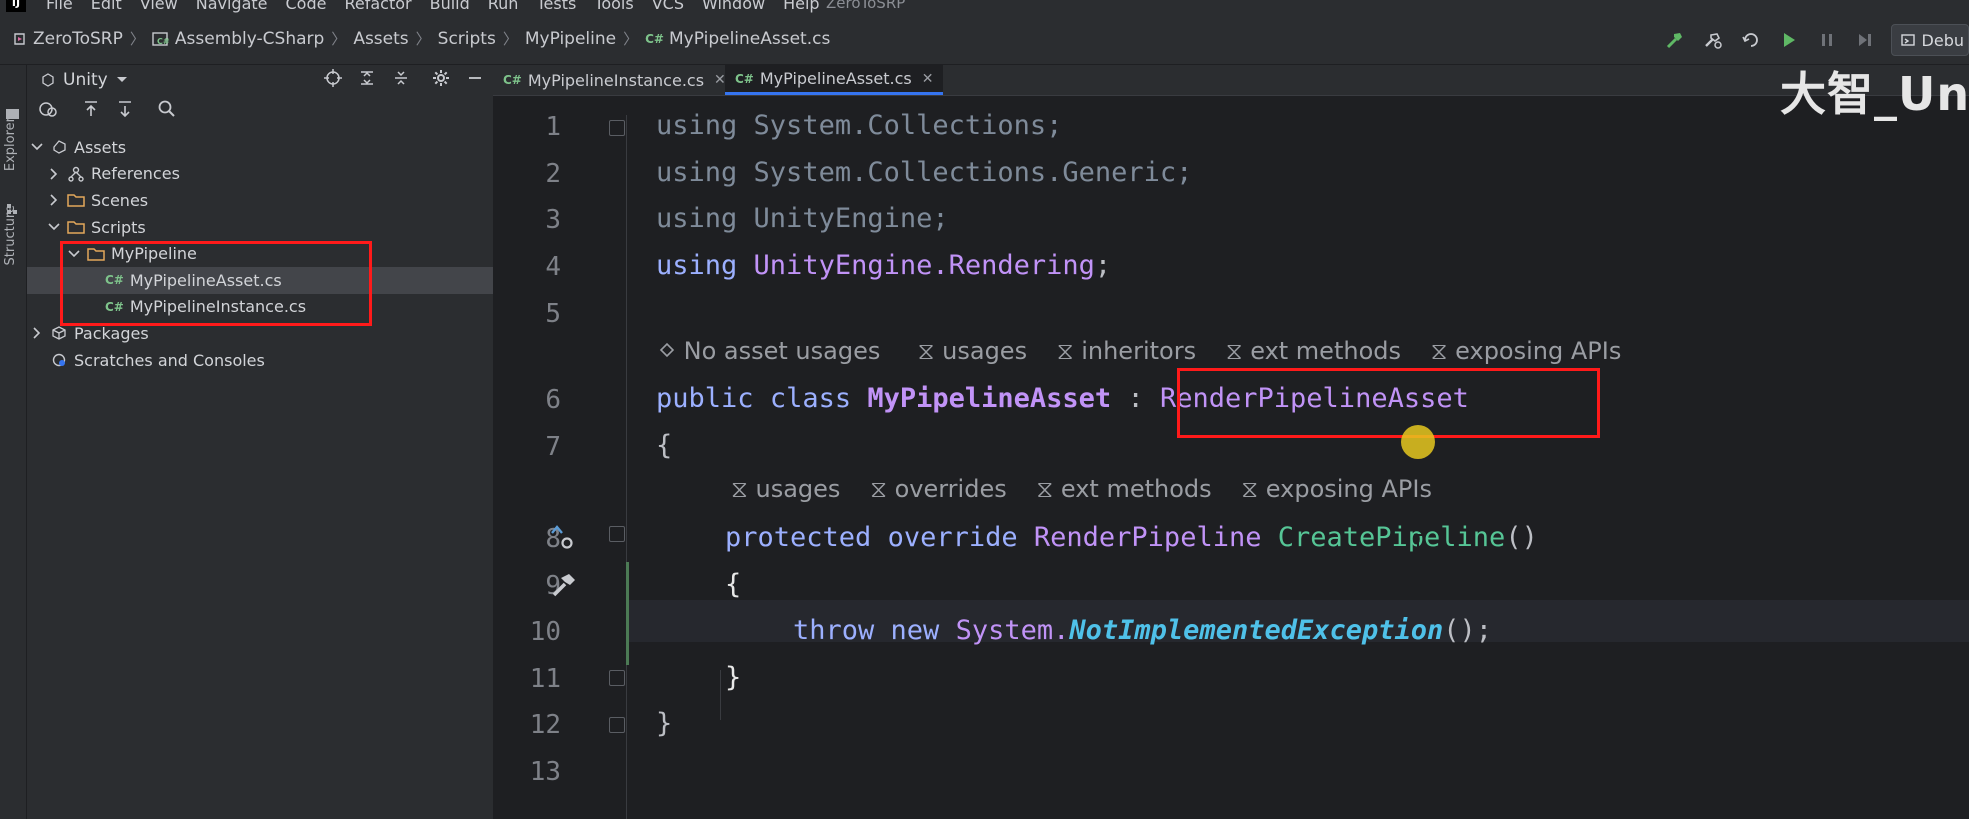 The height and width of the screenshot is (819, 1969). Describe the element at coordinates (467, 39) in the screenshot. I see `breadcrumb-item-scripts: Scripts` at that location.